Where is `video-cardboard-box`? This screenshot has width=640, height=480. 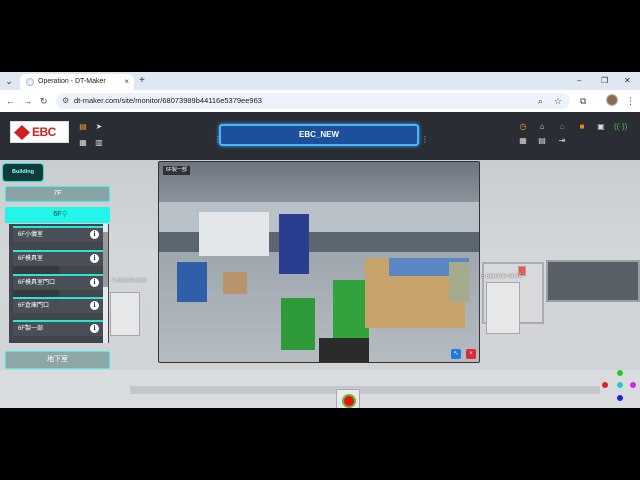
video-cardboard-box is located at coordinates (235, 283).